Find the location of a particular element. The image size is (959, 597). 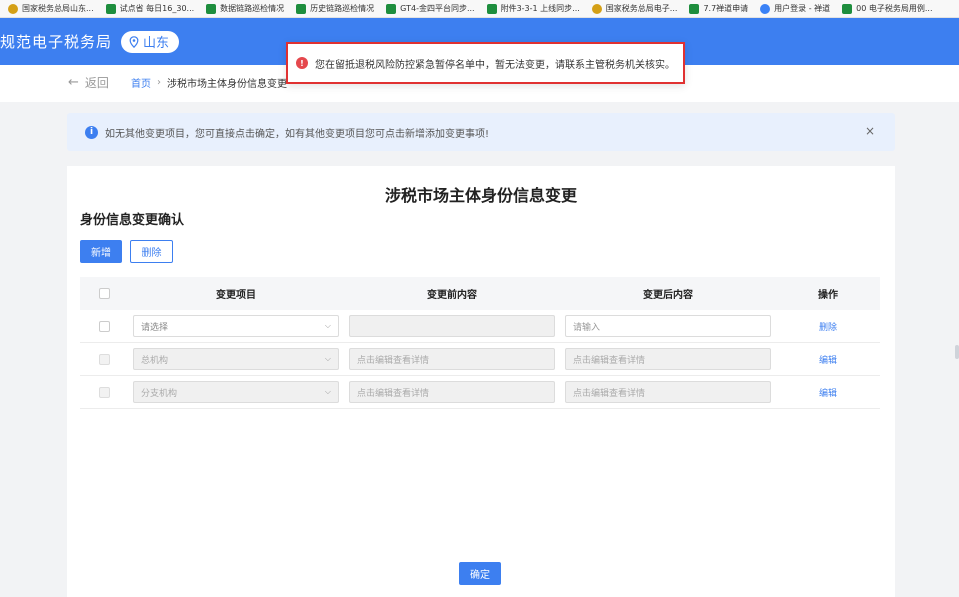

globe-icon is located at coordinates (765, 8).